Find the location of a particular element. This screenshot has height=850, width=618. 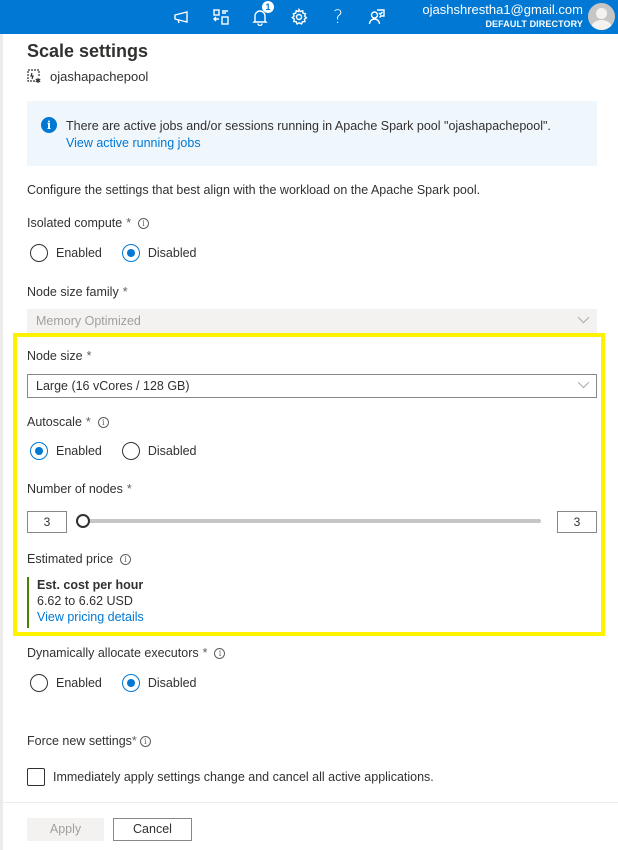

nodes-slider-thumb is located at coordinates (83, 521).